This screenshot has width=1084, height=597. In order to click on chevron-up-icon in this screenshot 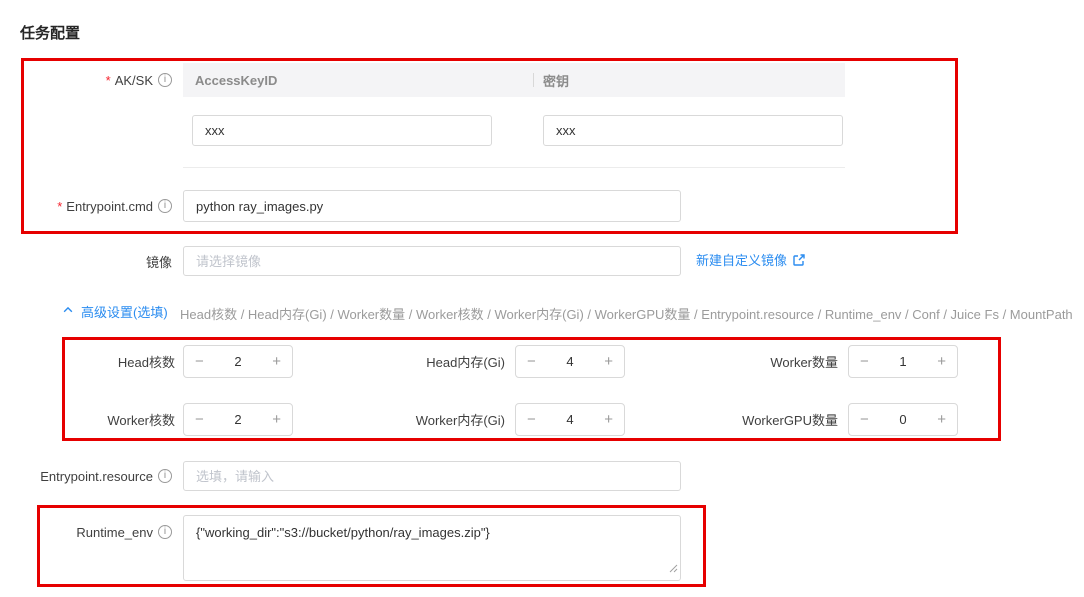, I will do `click(68, 311)`.